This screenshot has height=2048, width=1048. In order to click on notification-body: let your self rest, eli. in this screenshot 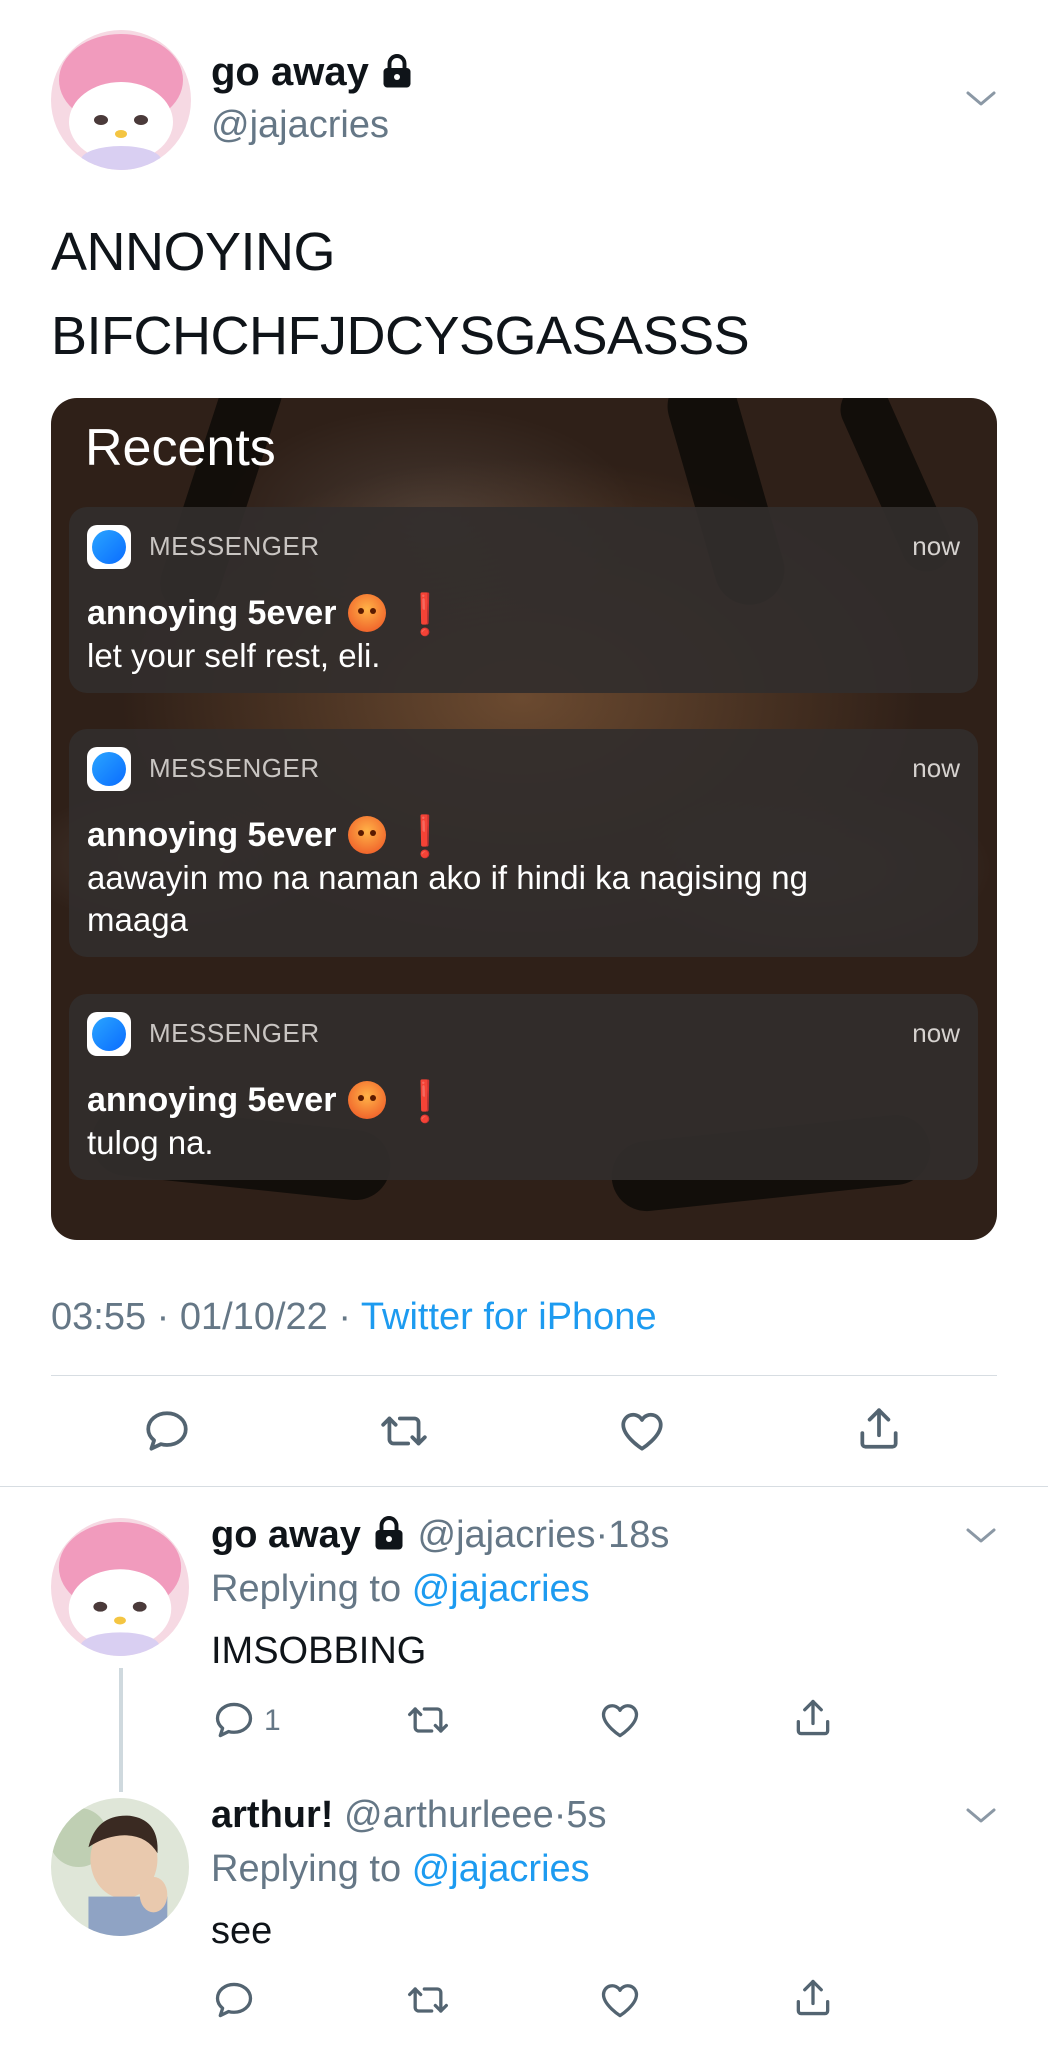, I will do `click(234, 655)`.